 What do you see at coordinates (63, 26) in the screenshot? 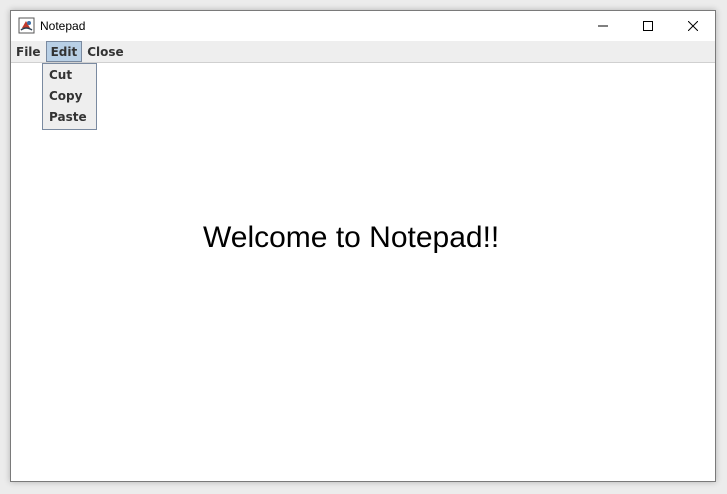
I see `window-title: Notepad` at bounding box center [63, 26].